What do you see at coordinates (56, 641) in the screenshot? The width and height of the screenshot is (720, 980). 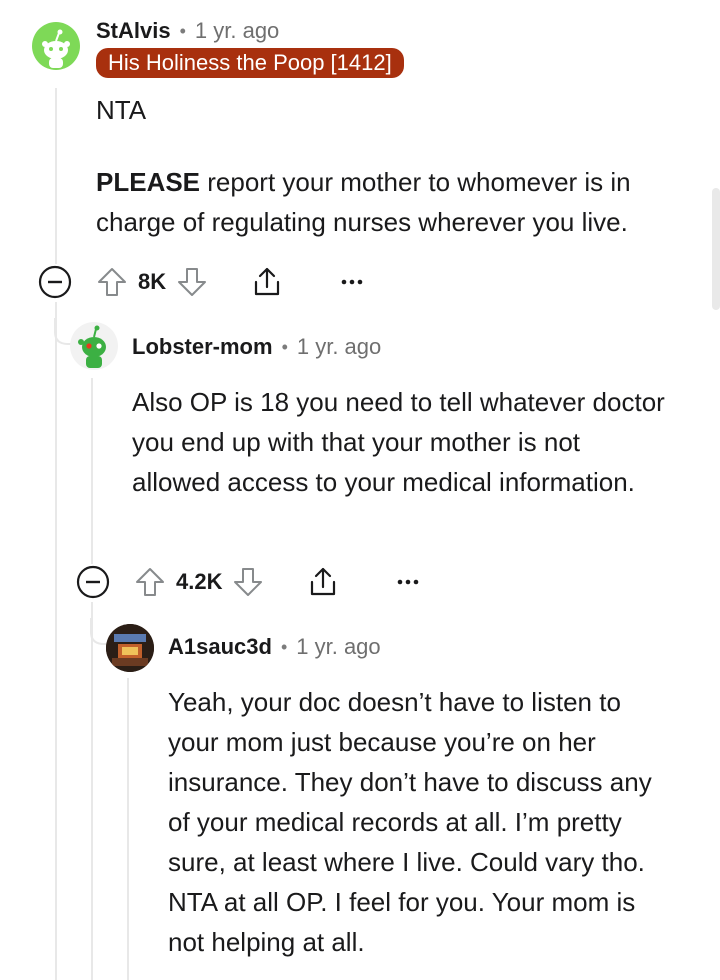 I see `thread-line-level-1-lower` at bounding box center [56, 641].